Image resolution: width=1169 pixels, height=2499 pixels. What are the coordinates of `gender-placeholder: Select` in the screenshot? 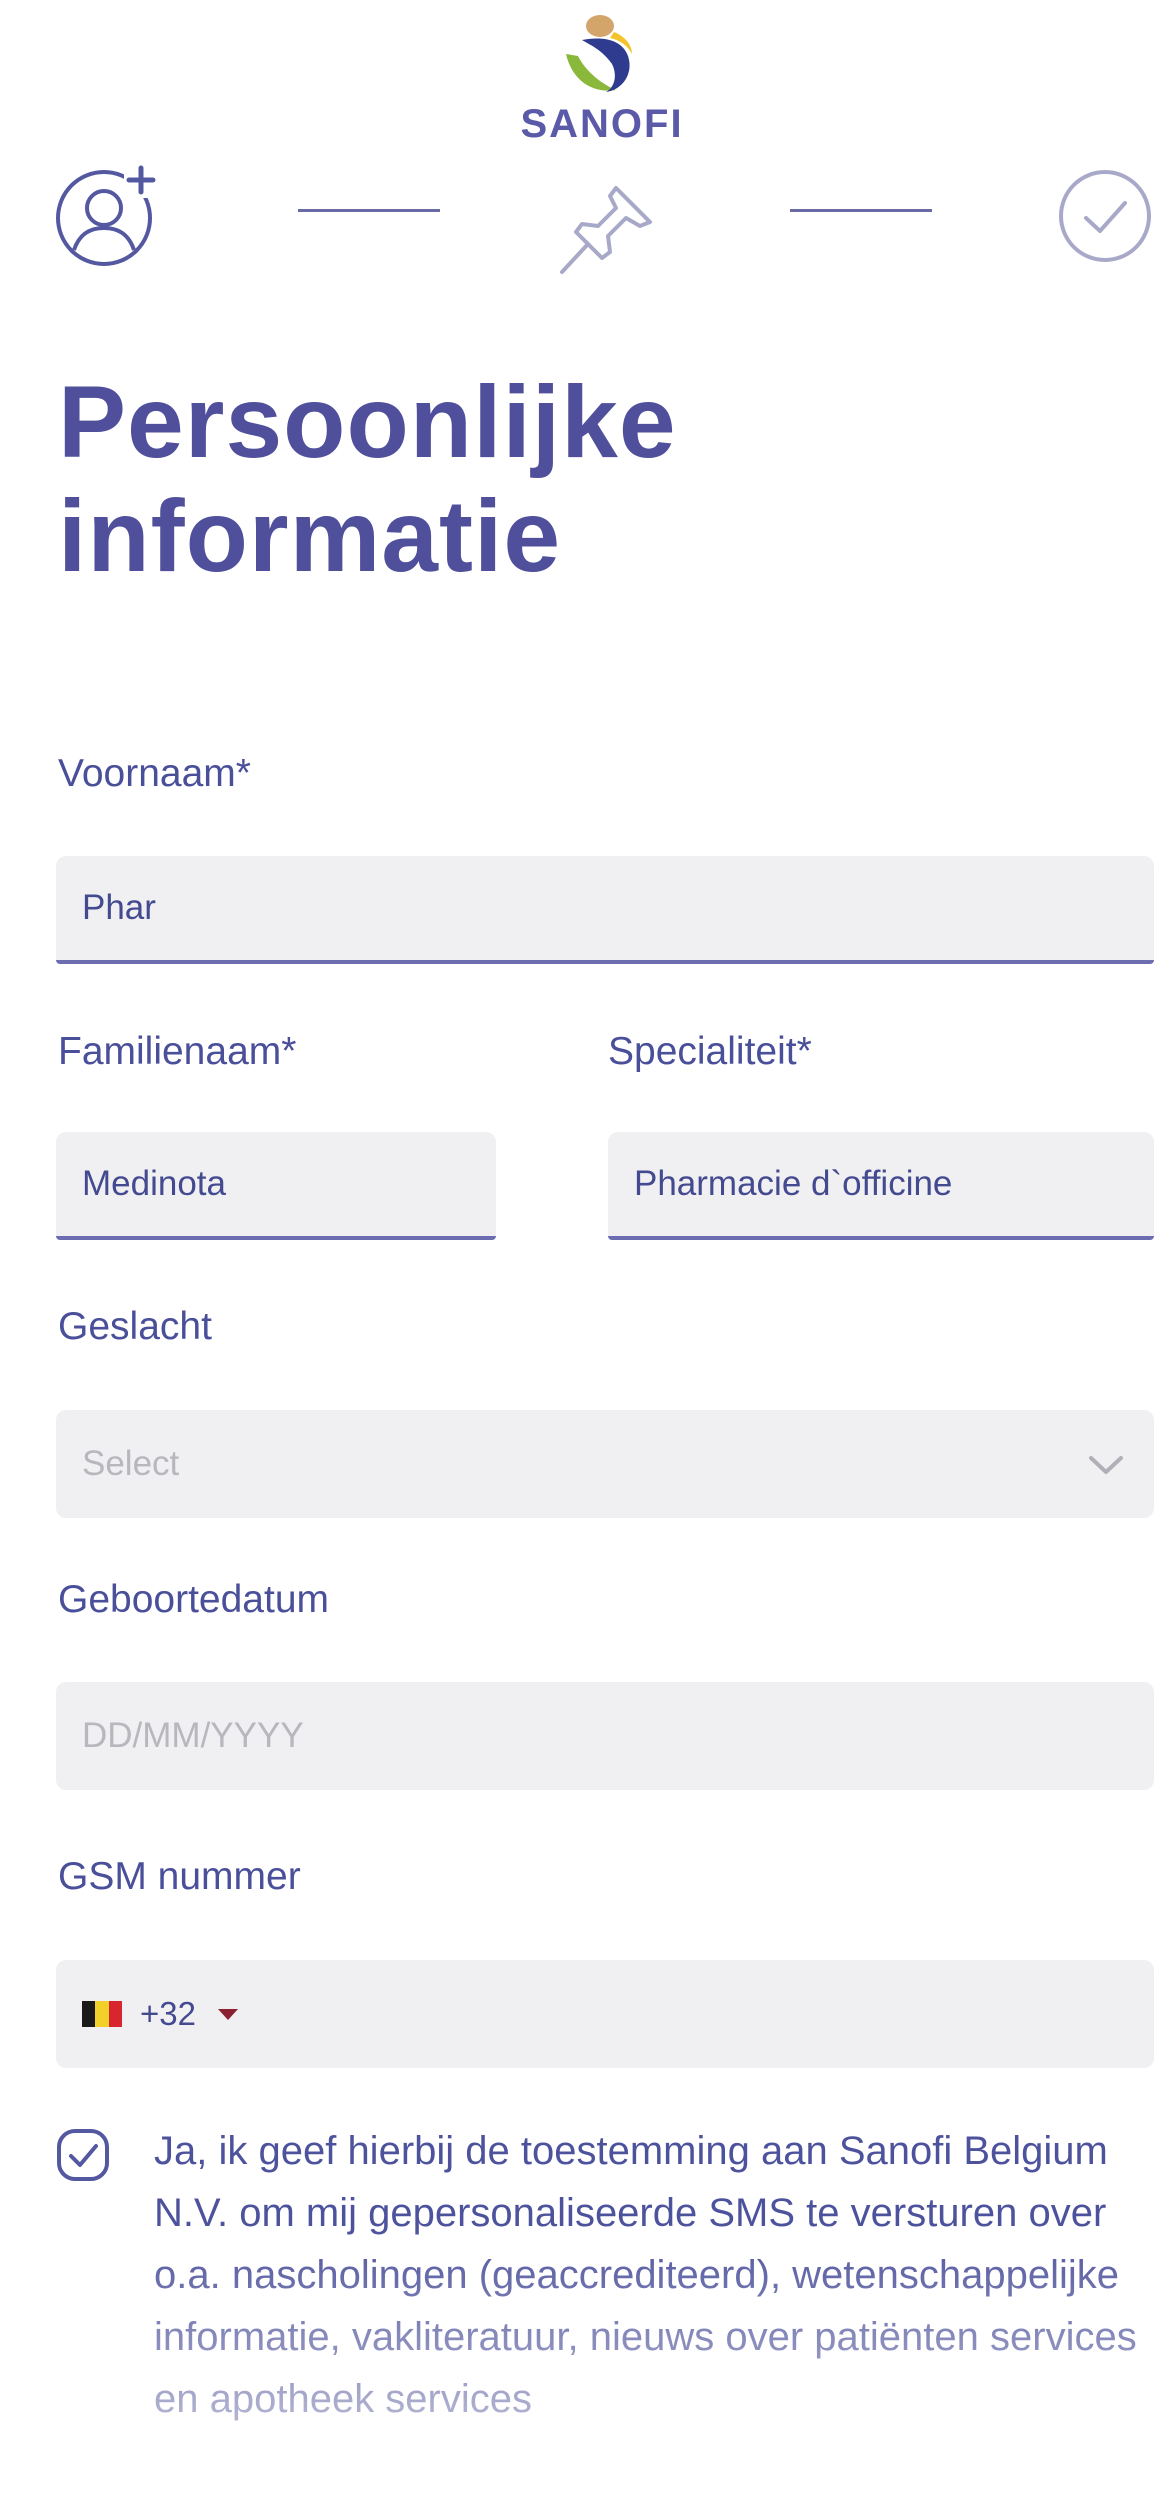 It's located at (131, 1463).